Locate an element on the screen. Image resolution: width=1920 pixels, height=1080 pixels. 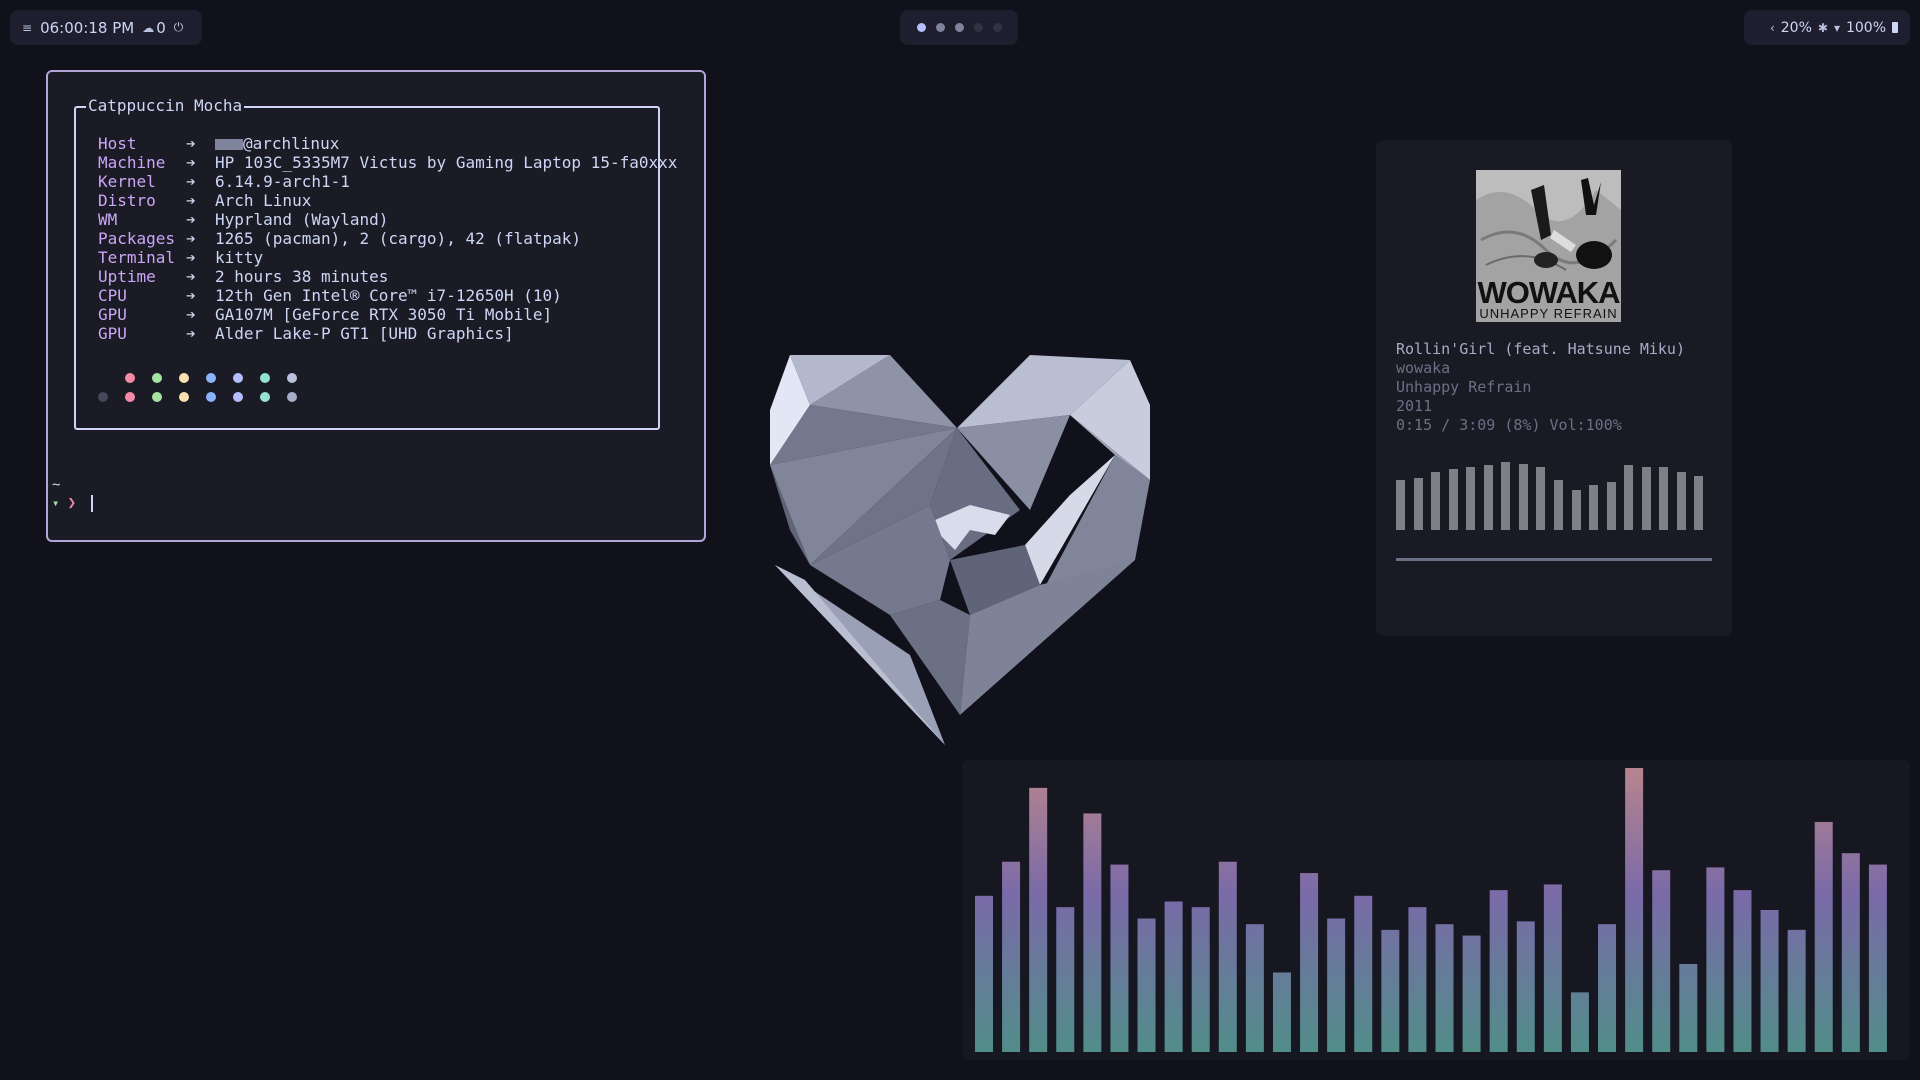
redacted-username is located at coordinates (229, 144).